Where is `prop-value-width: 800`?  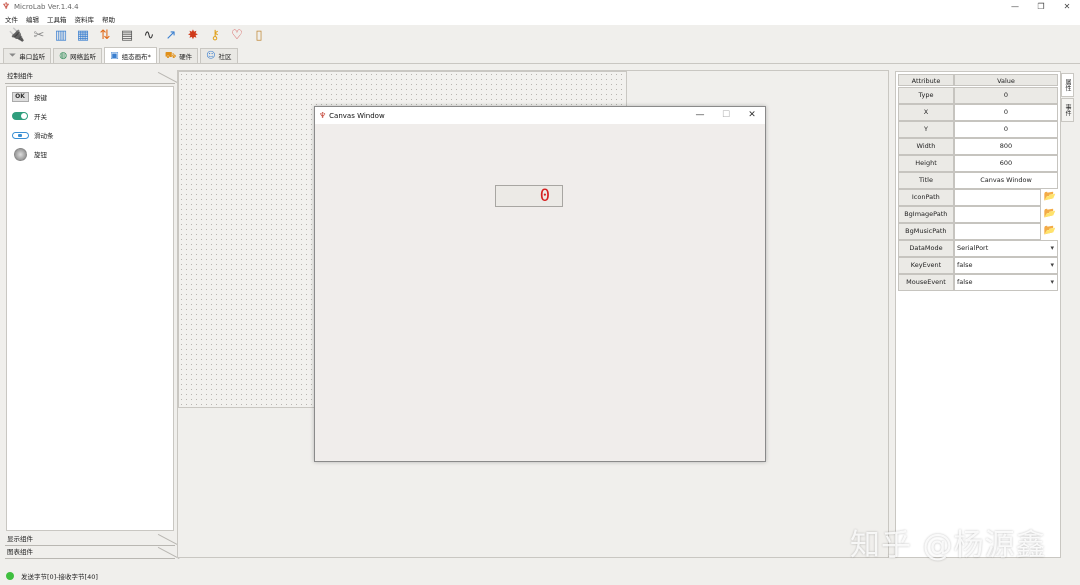
prop-value-width: 800 is located at coordinates (1006, 146).